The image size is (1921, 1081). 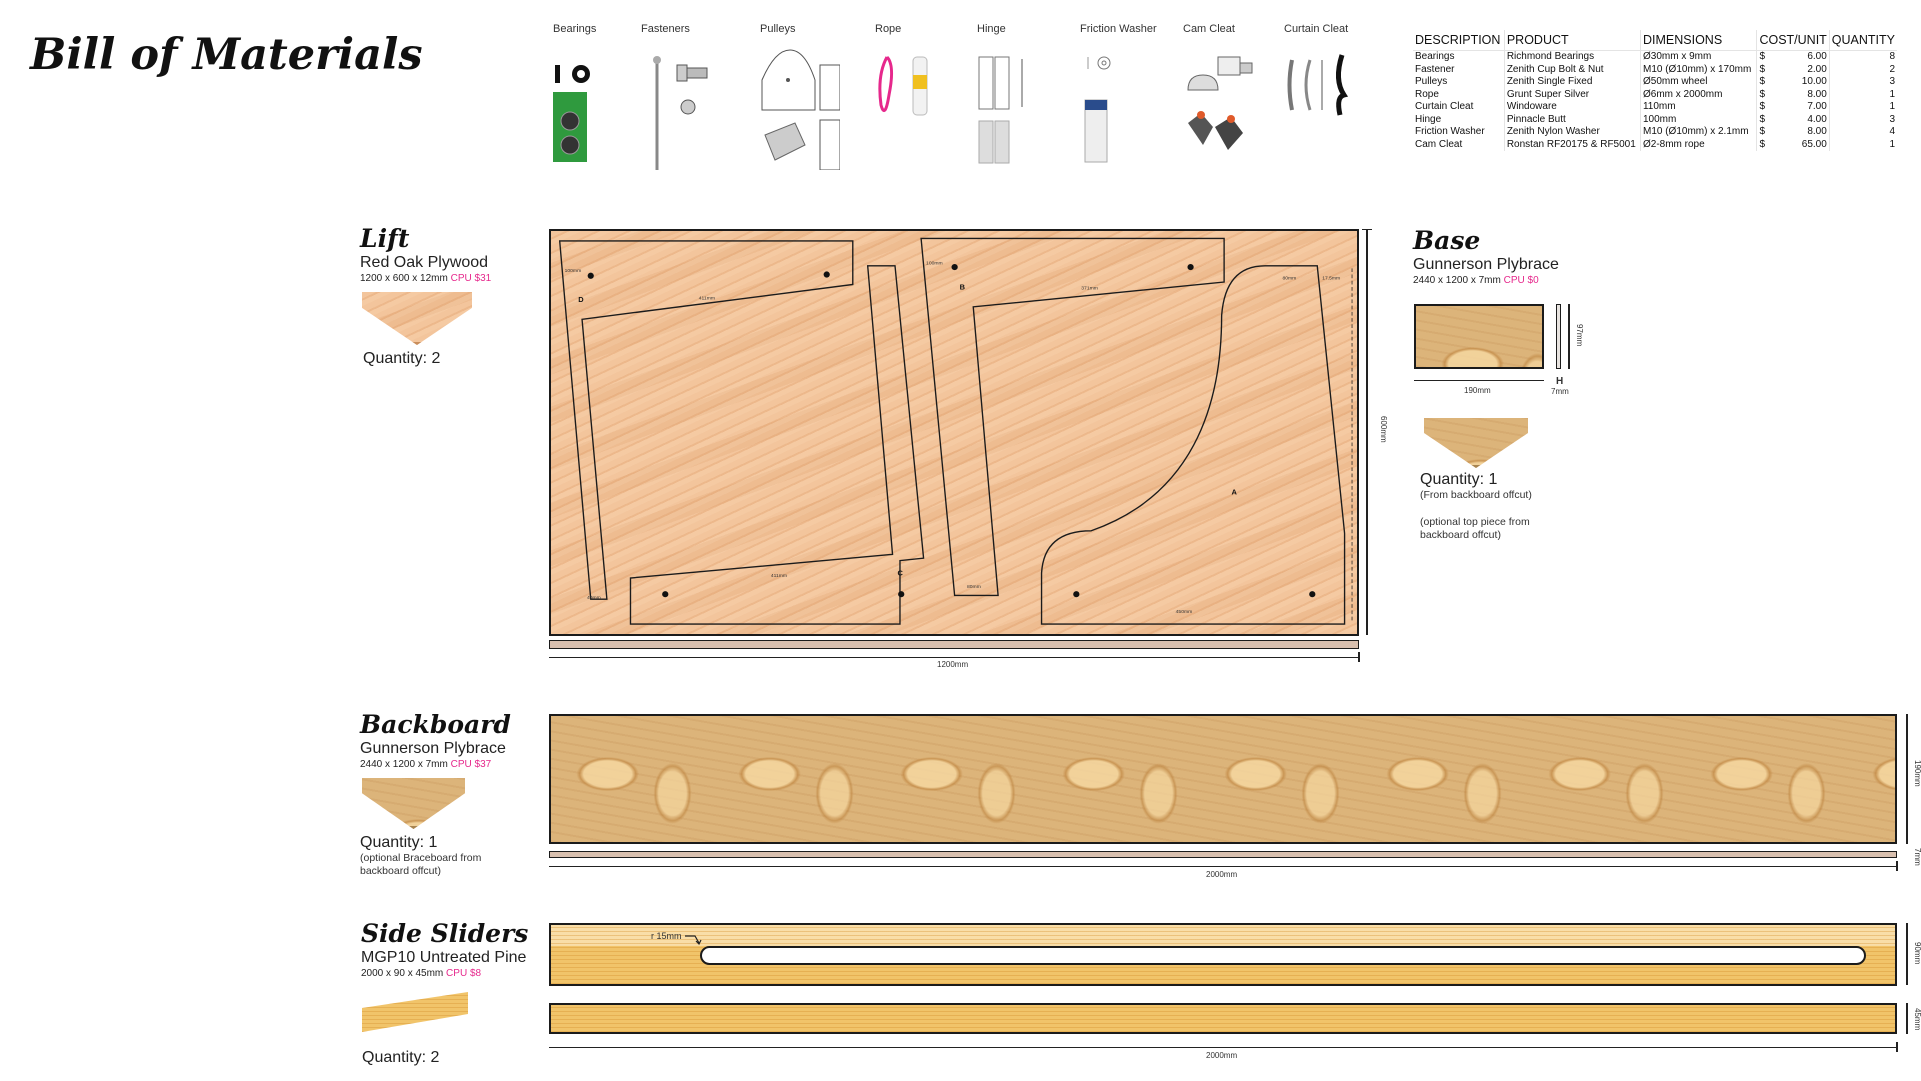 I want to click on material-sample-image, so click(x=1476, y=443).